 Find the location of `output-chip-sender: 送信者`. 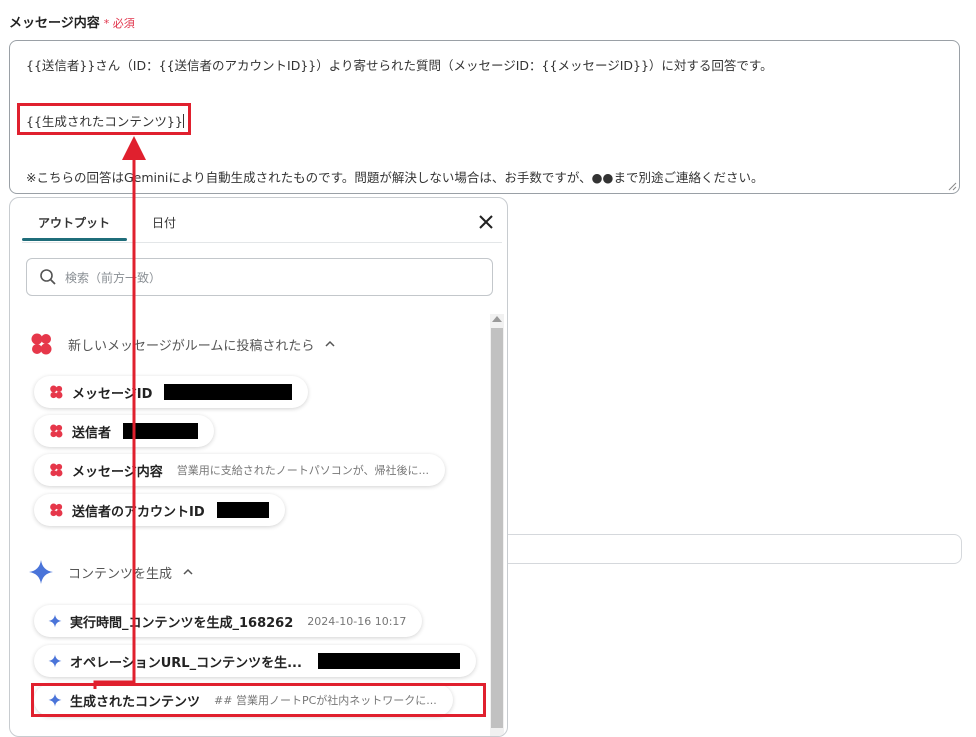

output-chip-sender: 送信者 is located at coordinates (124, 431).